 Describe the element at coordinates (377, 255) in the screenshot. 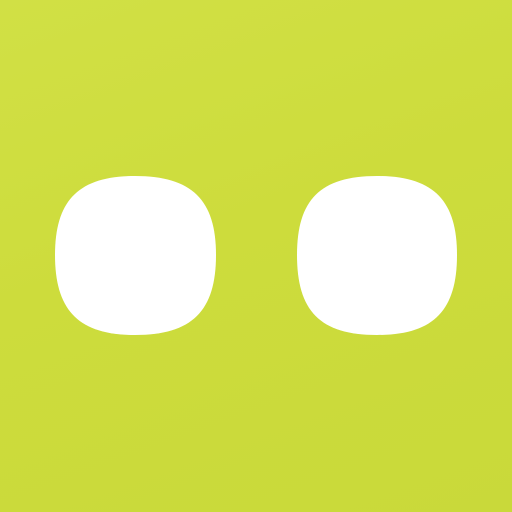

I see `right-dot` at that location.